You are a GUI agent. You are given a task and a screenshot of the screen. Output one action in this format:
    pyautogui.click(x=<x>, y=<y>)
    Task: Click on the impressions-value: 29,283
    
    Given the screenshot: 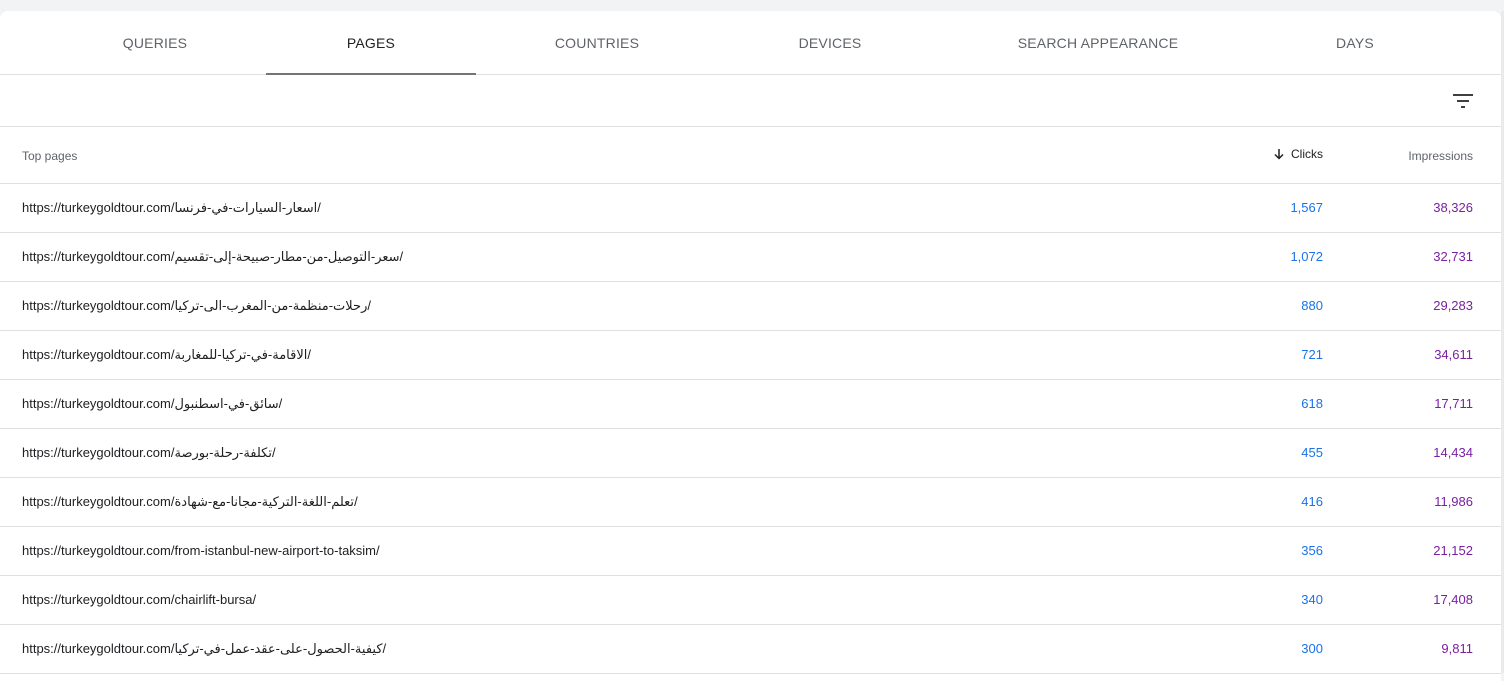 What is the action you would take?
    pyautogui.click(x=1453, y=305)
    